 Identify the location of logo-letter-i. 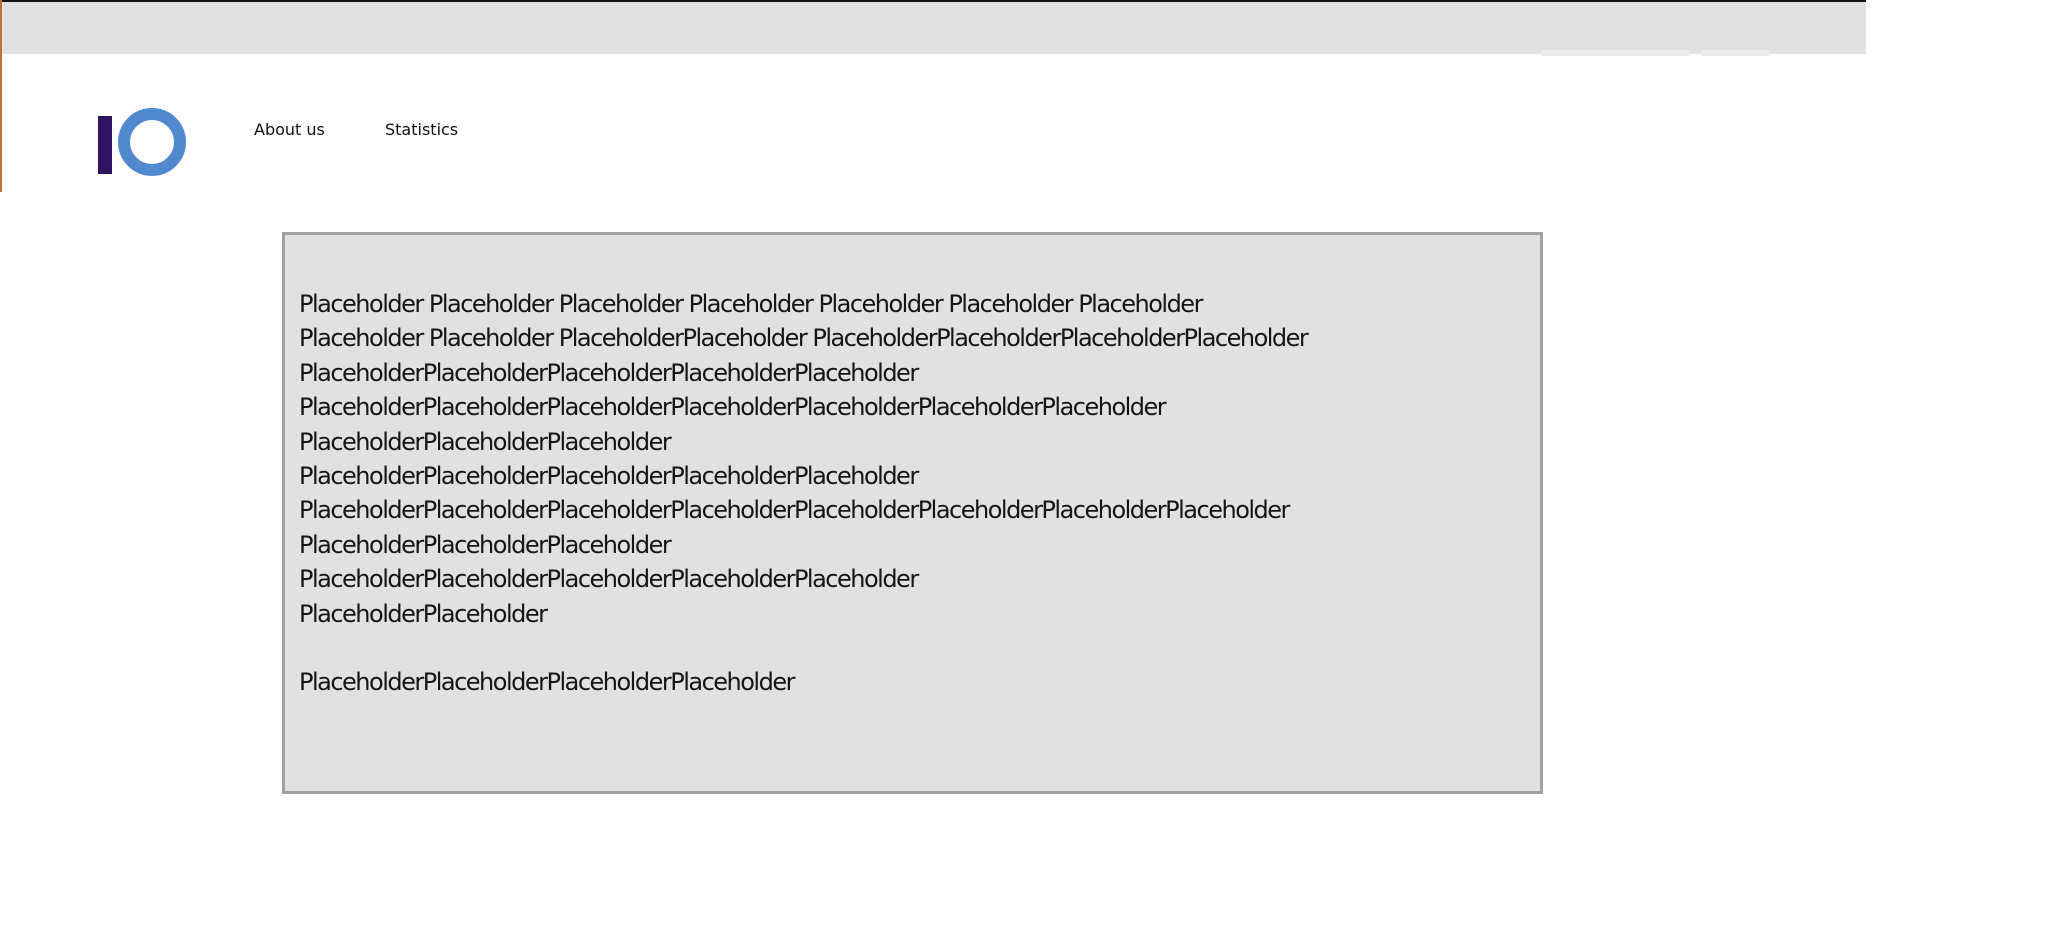
(105, 145).